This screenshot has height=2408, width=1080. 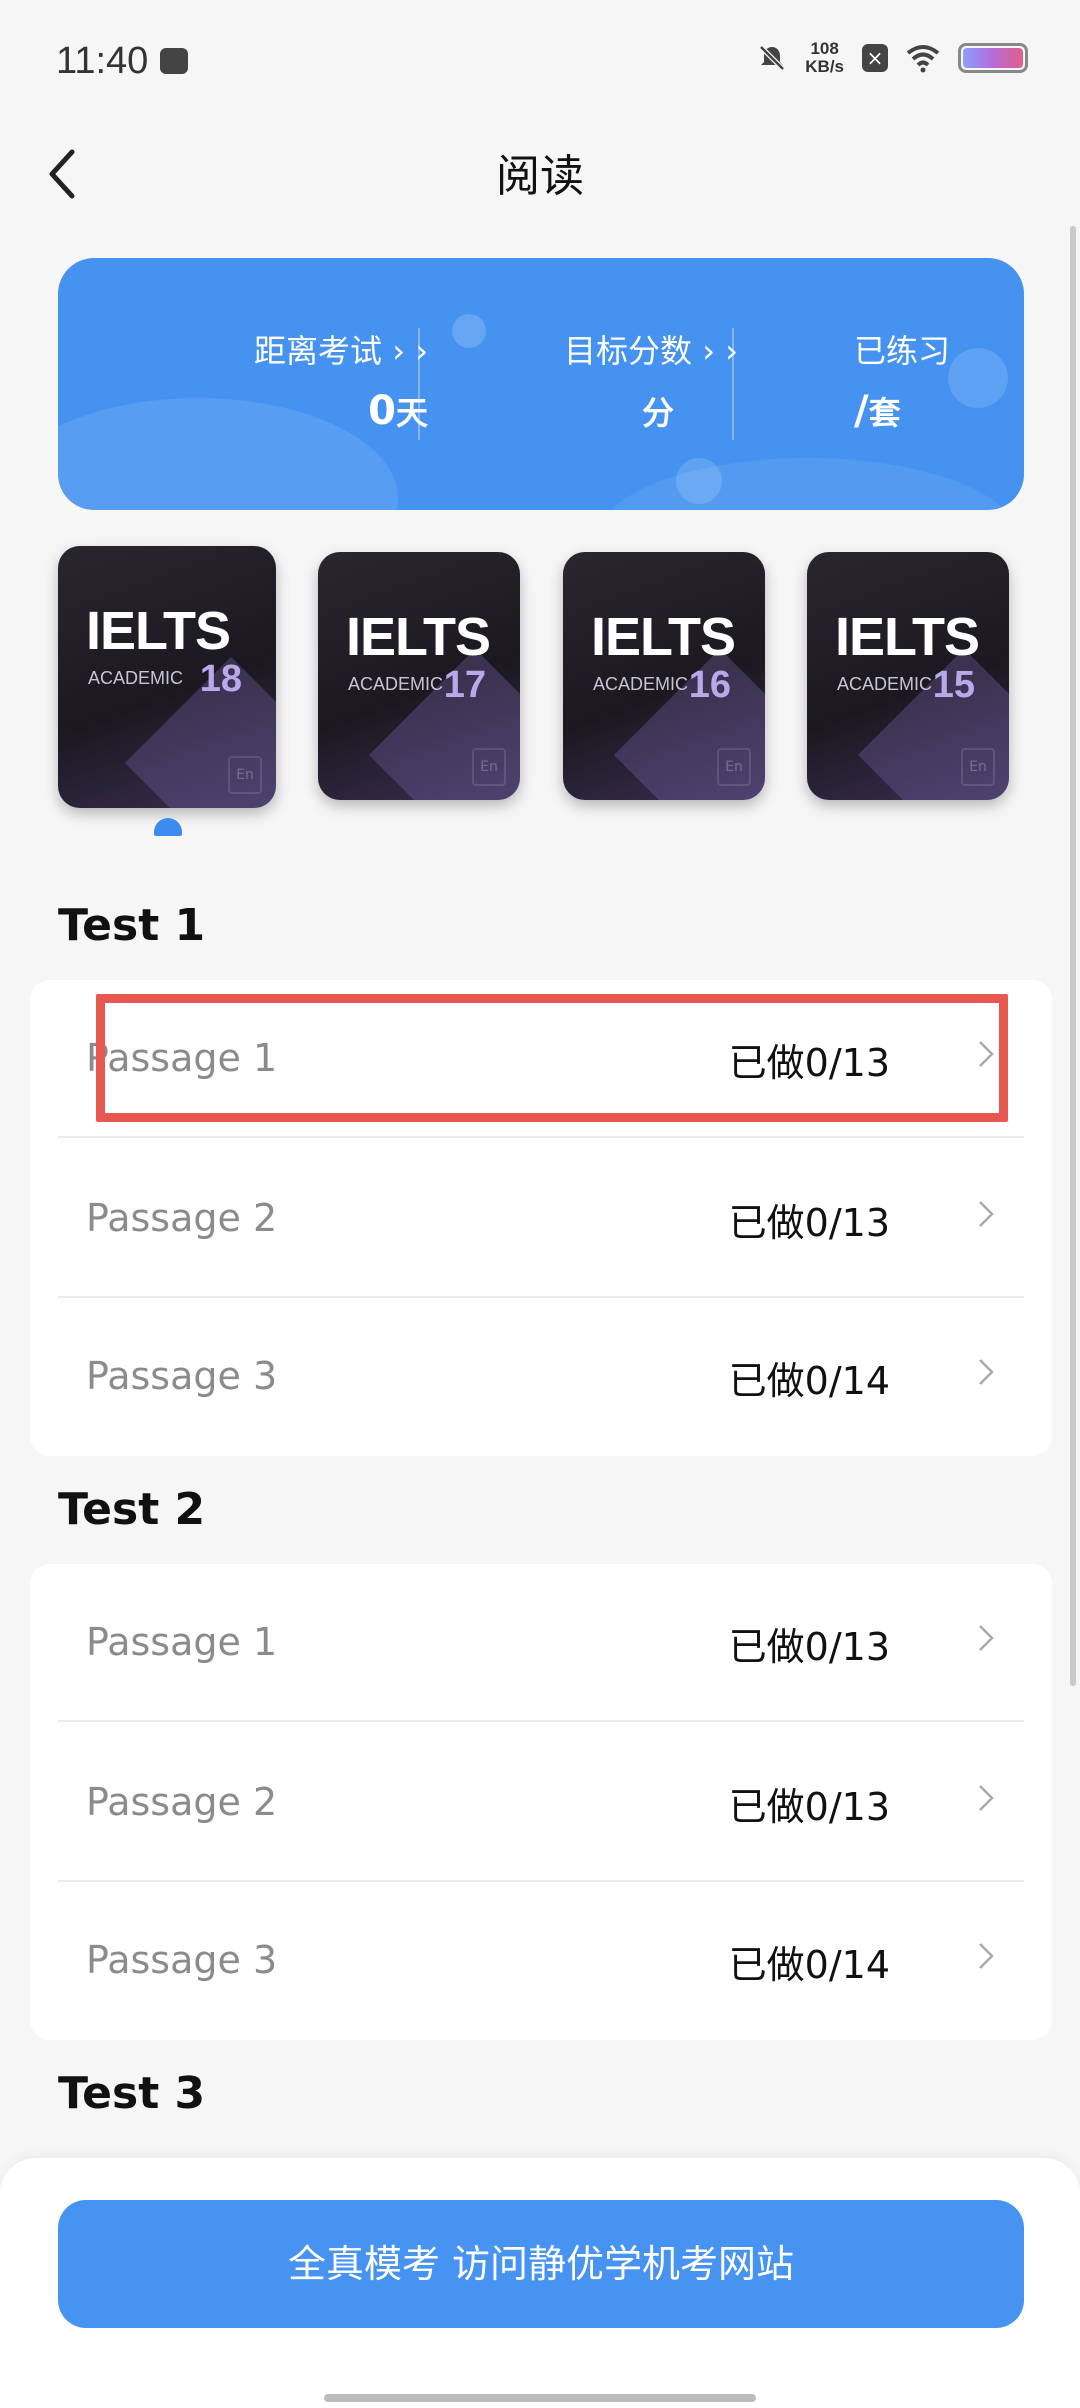 I want to click on book-ielts-16: IELTS ACADEMIC 16 En, so click(x=664, y=676).